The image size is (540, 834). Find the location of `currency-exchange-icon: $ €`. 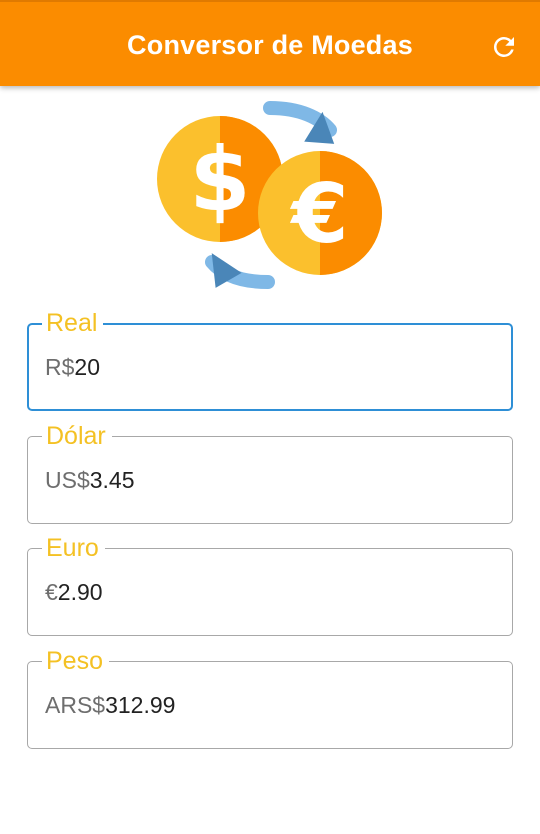

currency-exchange-icon: $ € is located at coordinates (269, 195).